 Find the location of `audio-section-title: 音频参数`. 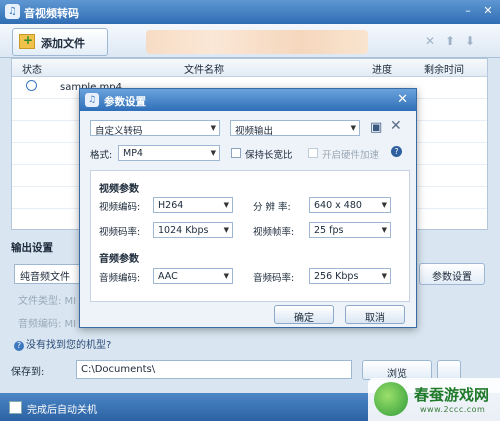

audio-section-title: 音频参数 is located at coordinates (119, 259).